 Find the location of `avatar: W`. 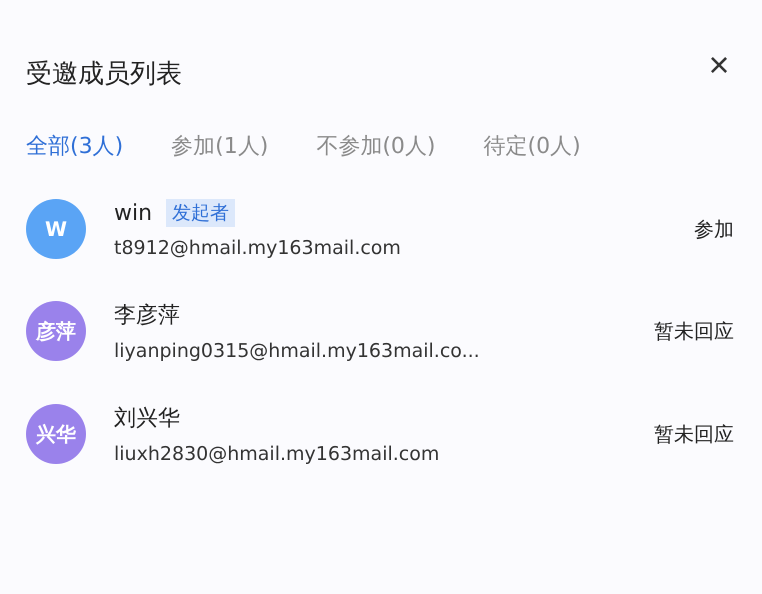

avatar: W is located at coordinates (56, 229).